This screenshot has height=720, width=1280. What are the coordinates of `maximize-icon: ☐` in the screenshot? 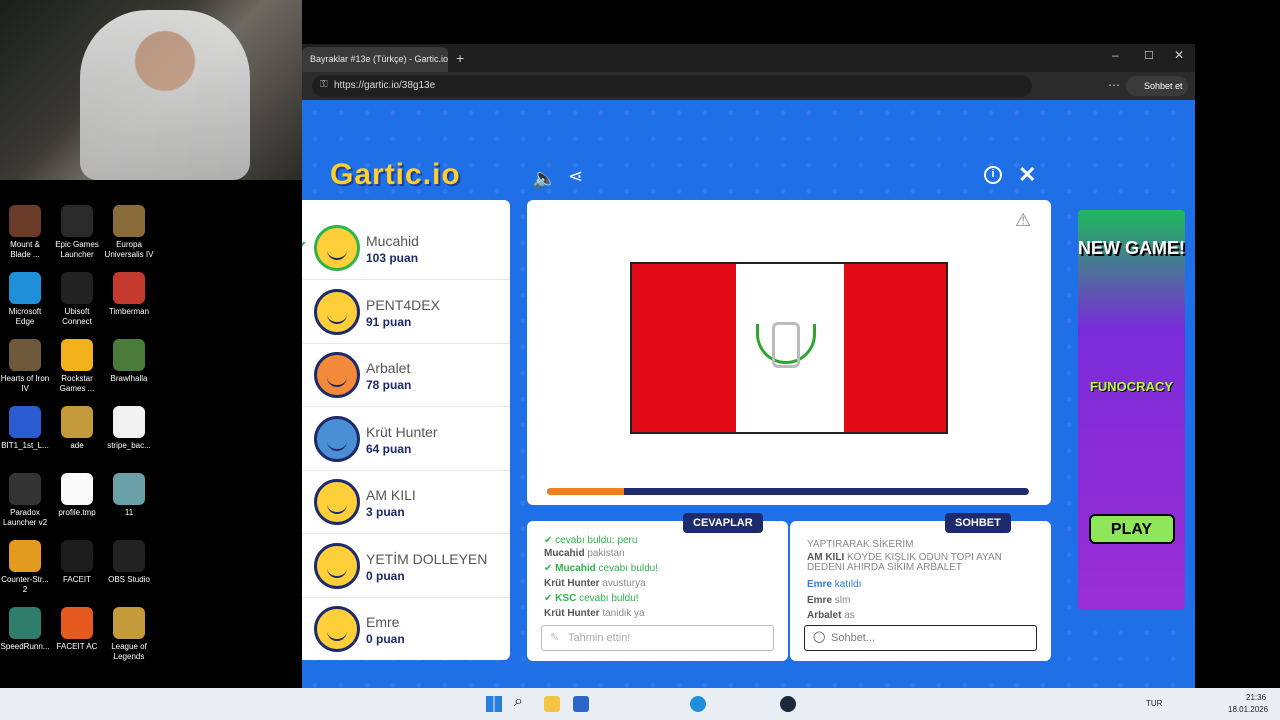 It's located at (1149, 55).